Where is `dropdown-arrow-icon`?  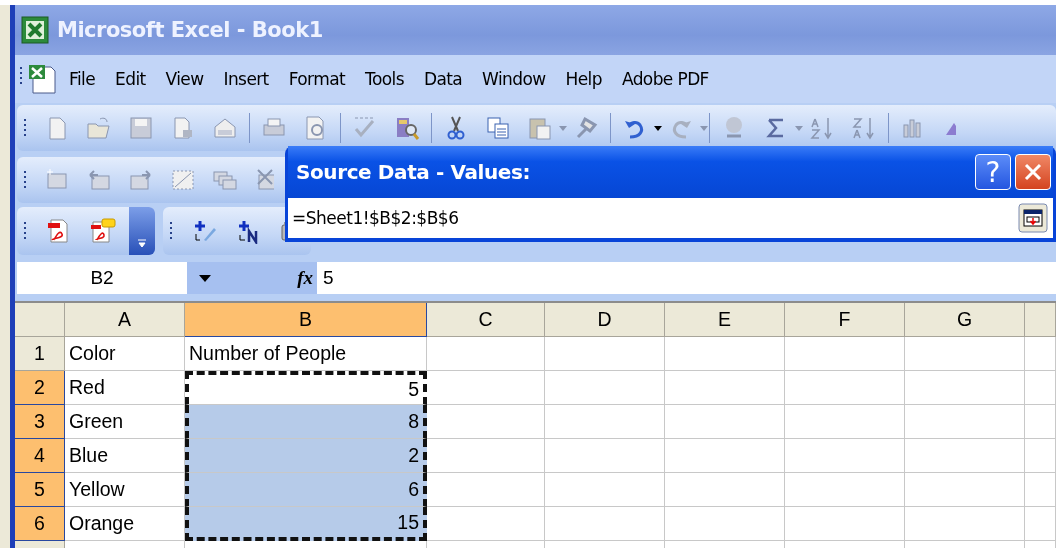
dropdown-arrow-icon is located at coordinates (204, 278).